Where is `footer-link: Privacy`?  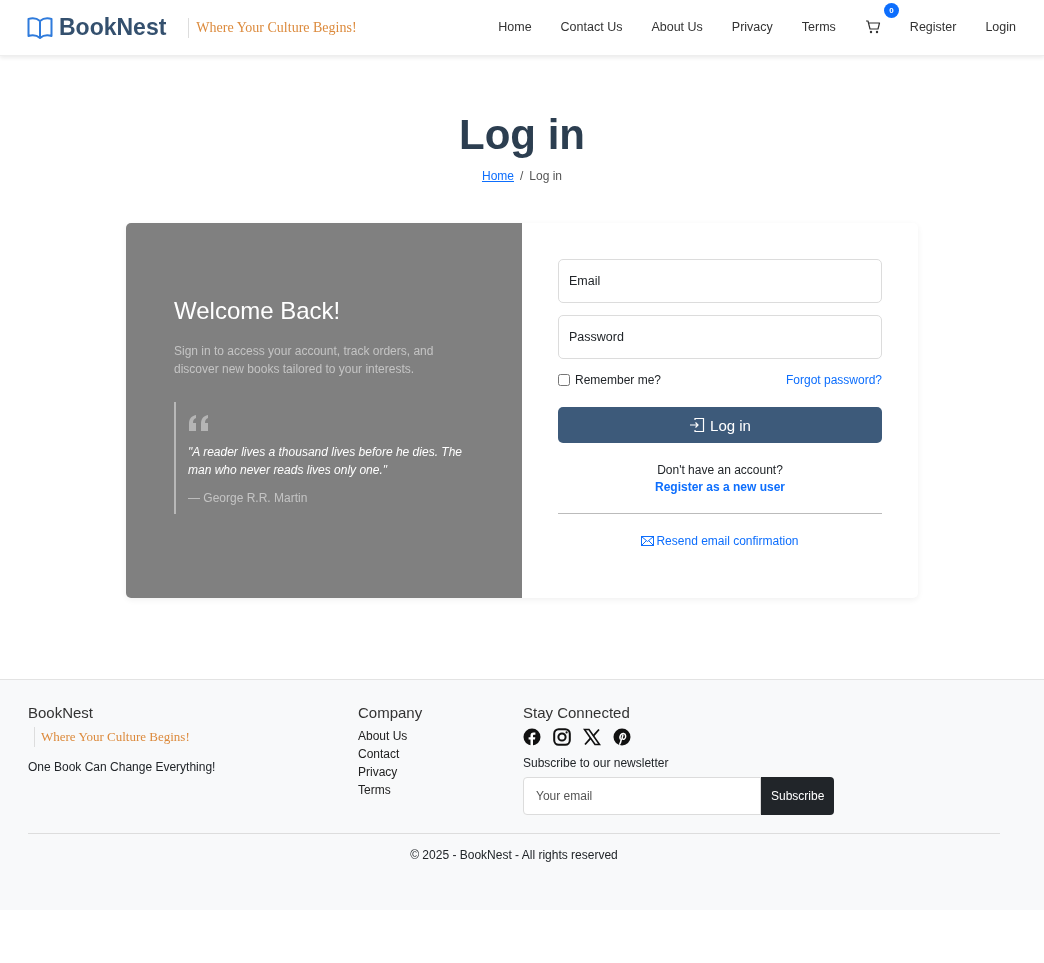 footer-link: Privacy is located at coordinates (440, 772).